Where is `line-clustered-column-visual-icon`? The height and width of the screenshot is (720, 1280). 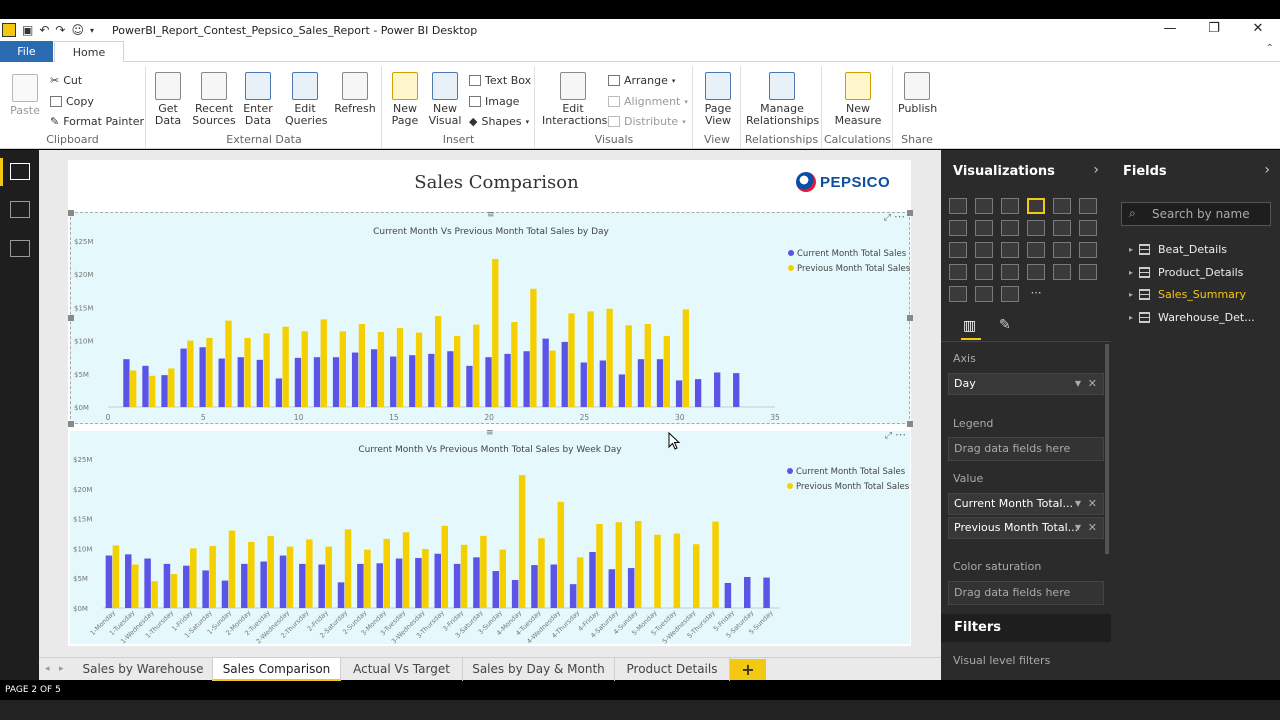 line-clustered-column-visual-icon is located at coordinates (1062, 228).